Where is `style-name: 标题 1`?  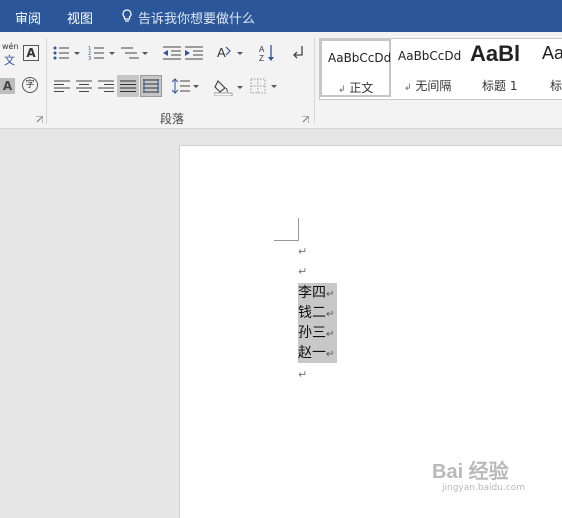
style-name: 标题 1 is located at coordinates (500, 86).